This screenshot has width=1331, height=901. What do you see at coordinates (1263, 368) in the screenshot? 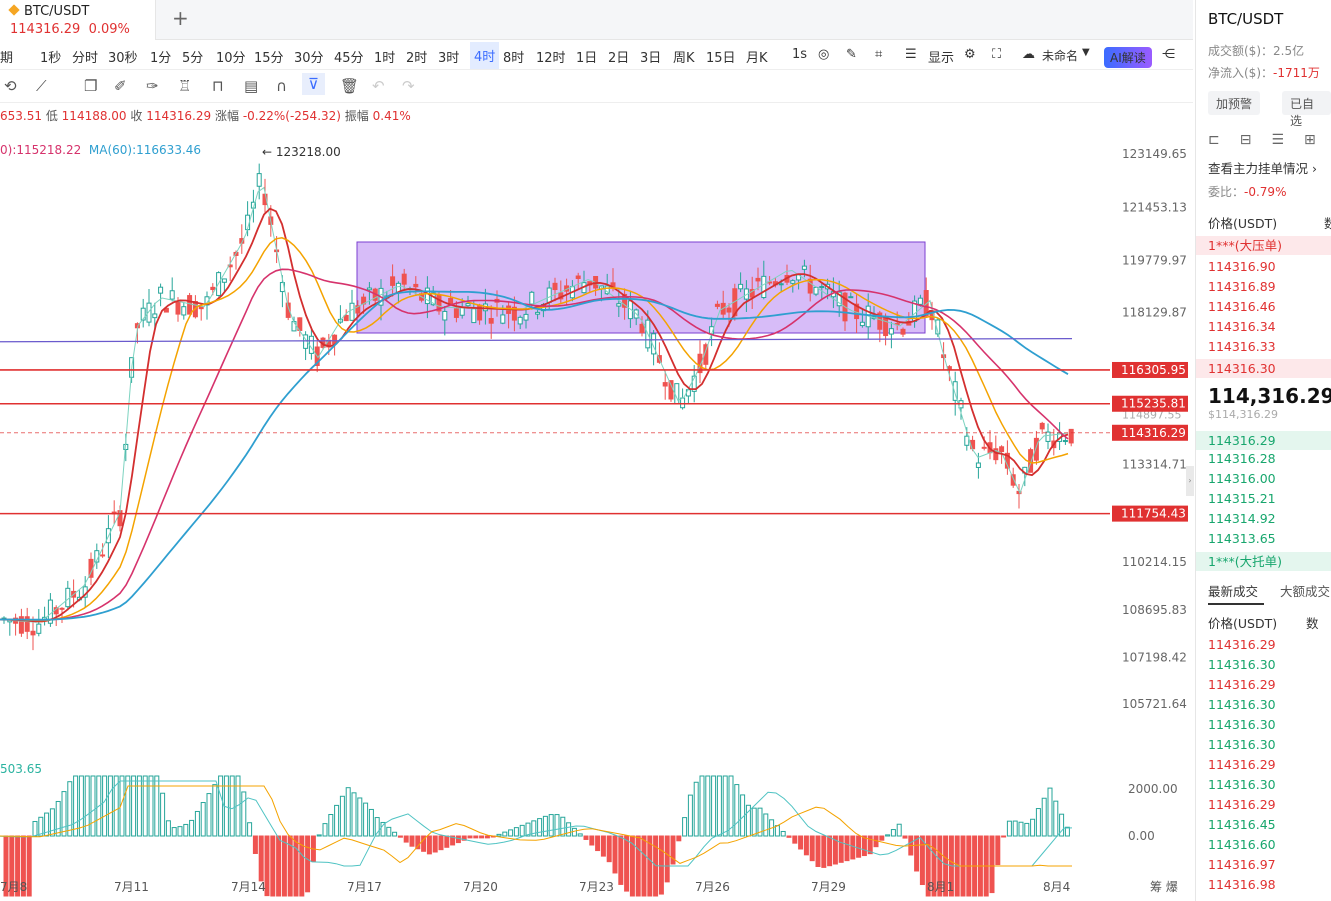
I see `ask-row: 114316.30` at bounding box center [1263, 368].